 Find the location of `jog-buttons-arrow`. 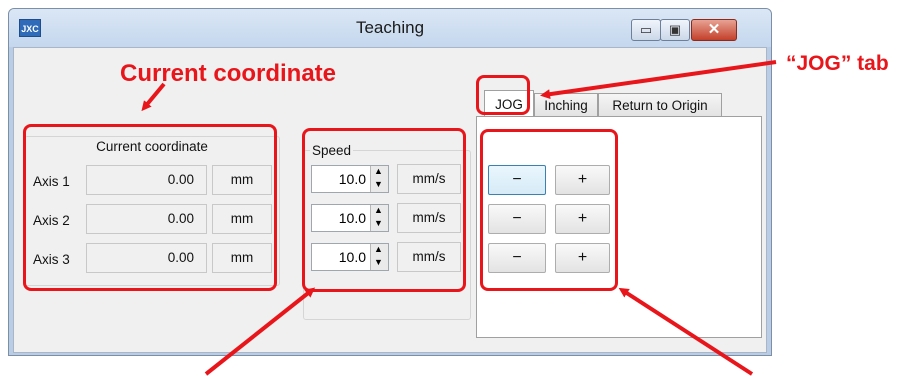

jog-buttons-arrow is located at coordinates (686, 331).